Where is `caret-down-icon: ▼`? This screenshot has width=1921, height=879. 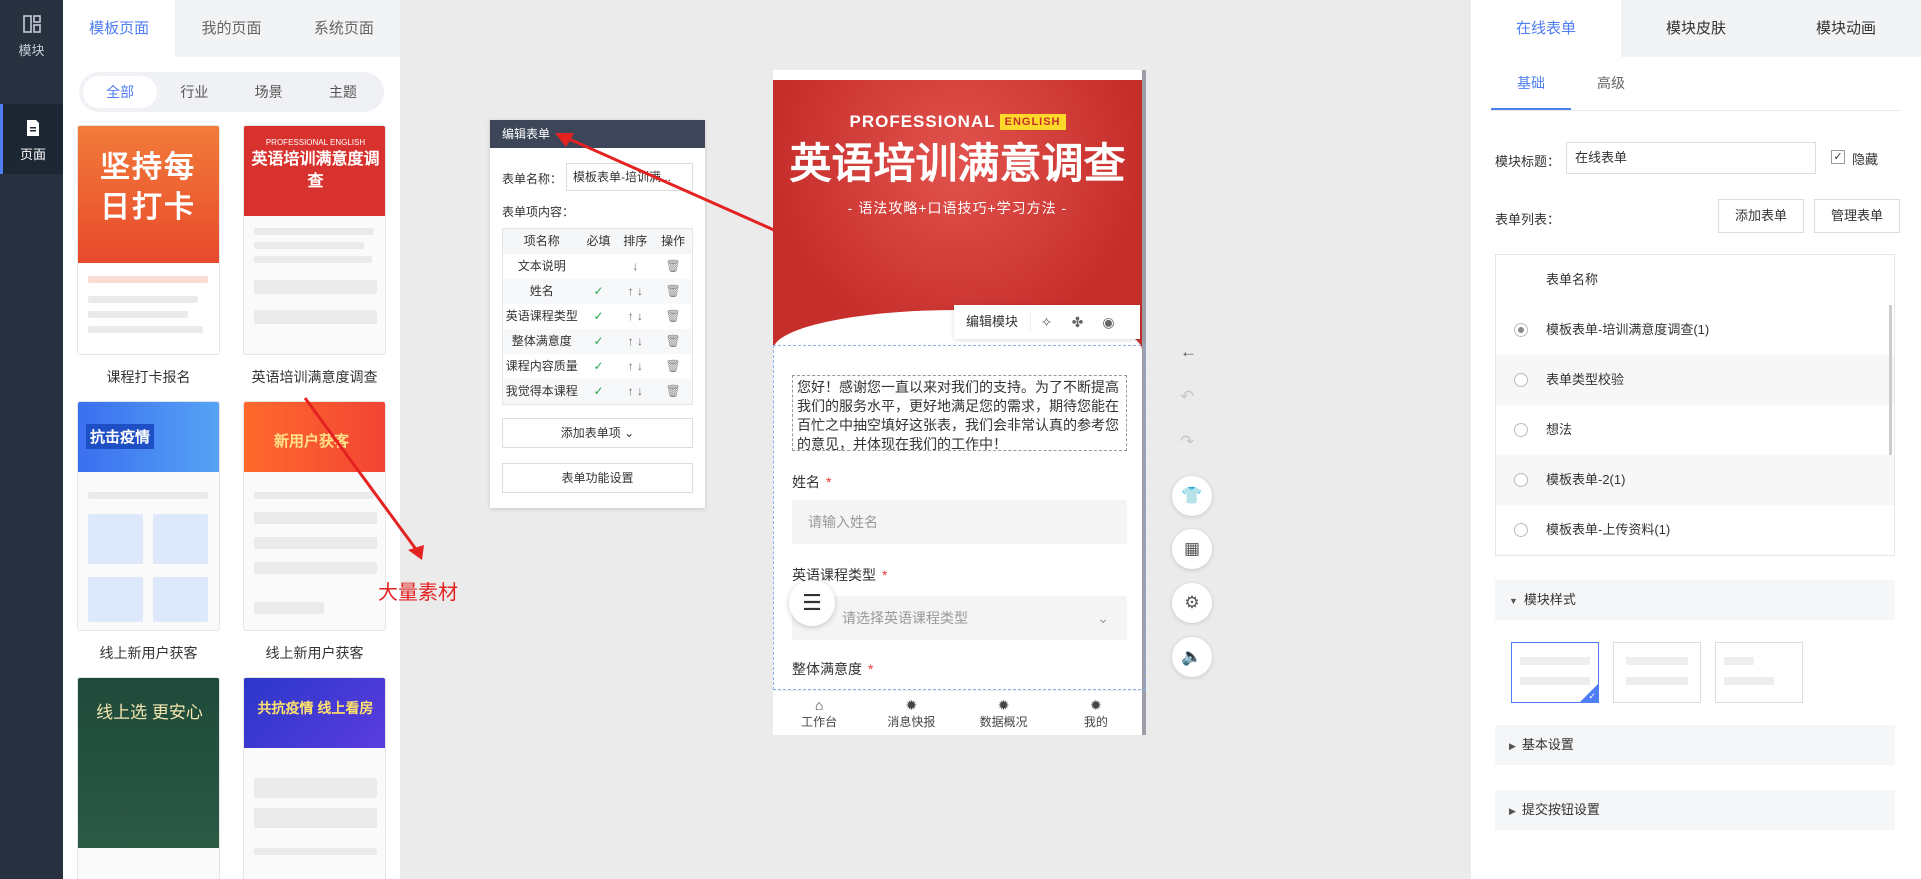 caret-down-icon: ▼ is located at coordinates (1513, 601).